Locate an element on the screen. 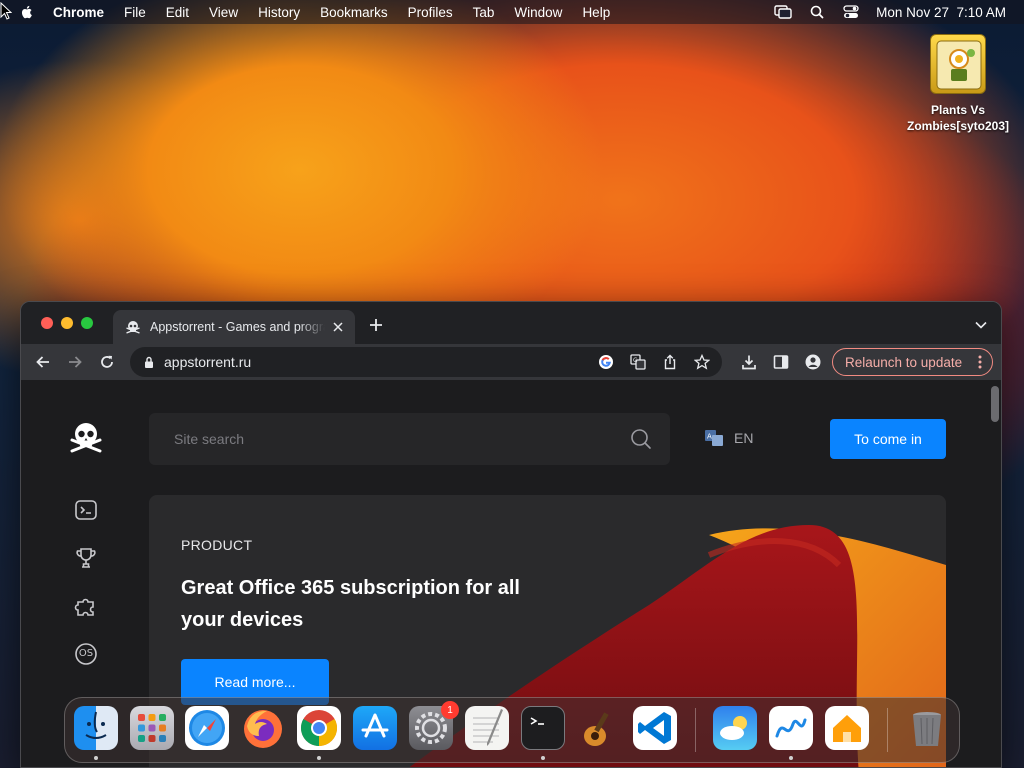 Image resolution: width=1024 pixels, height=768 pixels. hero-kicker: PRODUCT is located at coordinates (217, 545).